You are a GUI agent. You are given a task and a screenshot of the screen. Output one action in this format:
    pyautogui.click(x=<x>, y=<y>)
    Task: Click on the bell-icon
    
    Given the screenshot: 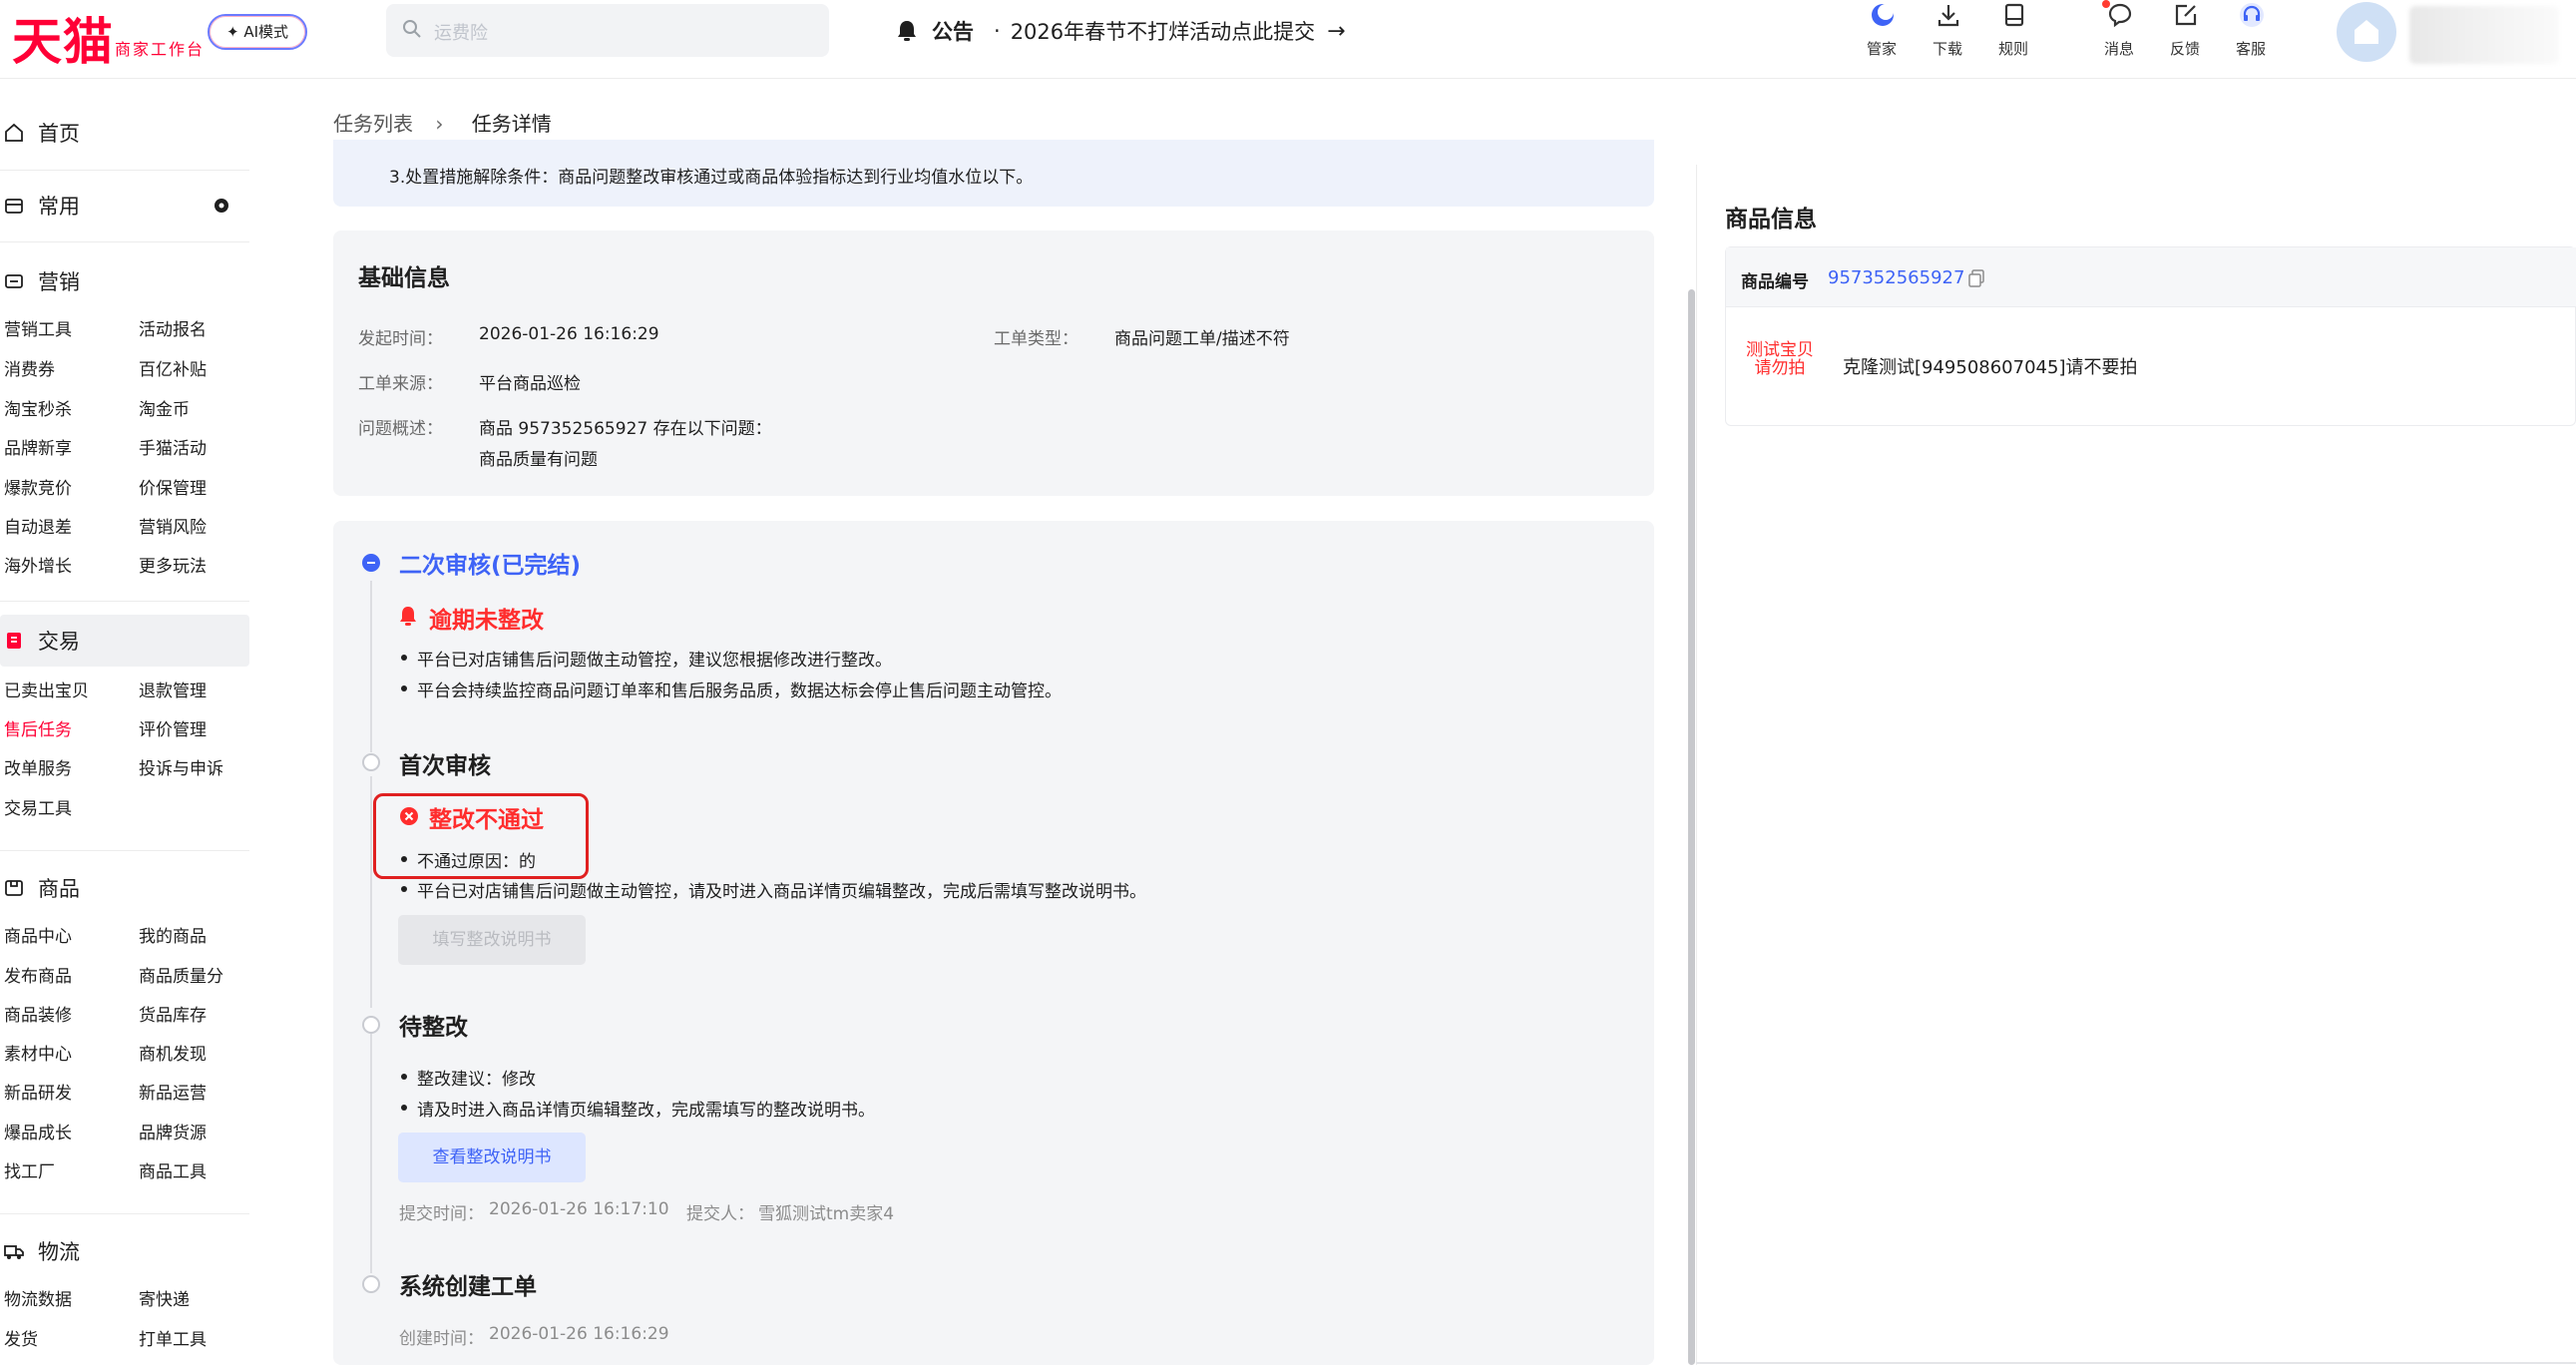 What is the action you would take?
    pyautogui.click(x=907, y=31)
    